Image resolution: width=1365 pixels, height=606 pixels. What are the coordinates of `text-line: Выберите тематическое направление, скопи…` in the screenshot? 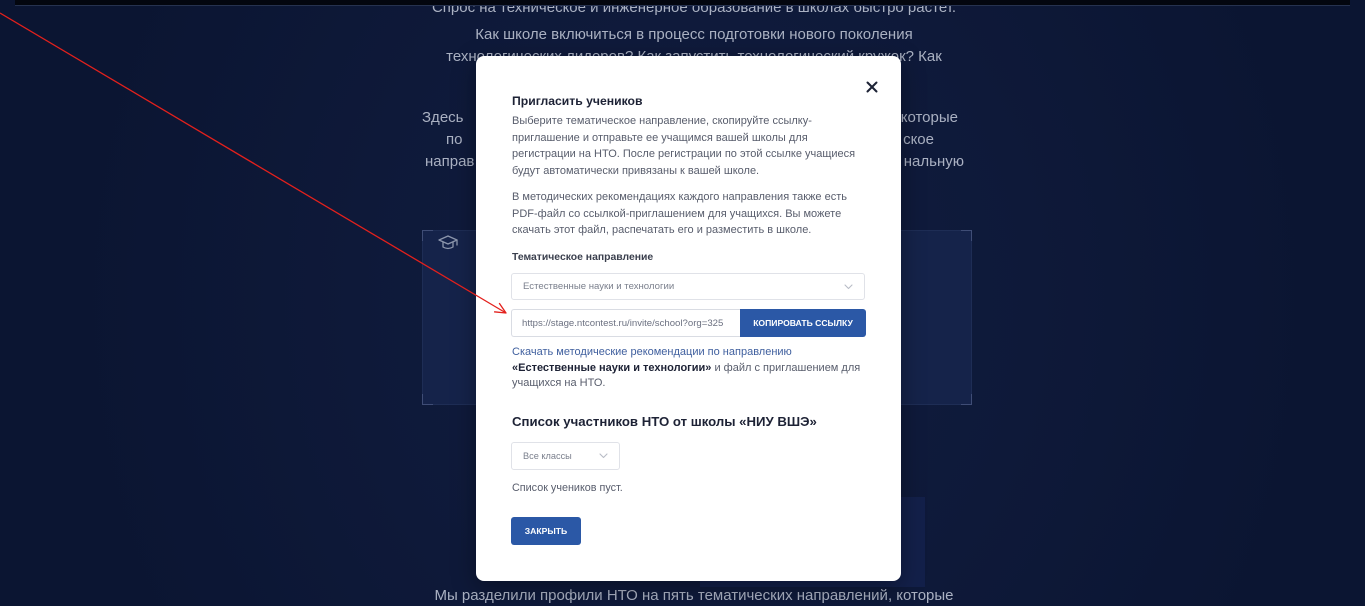 It's located at (662, 121).